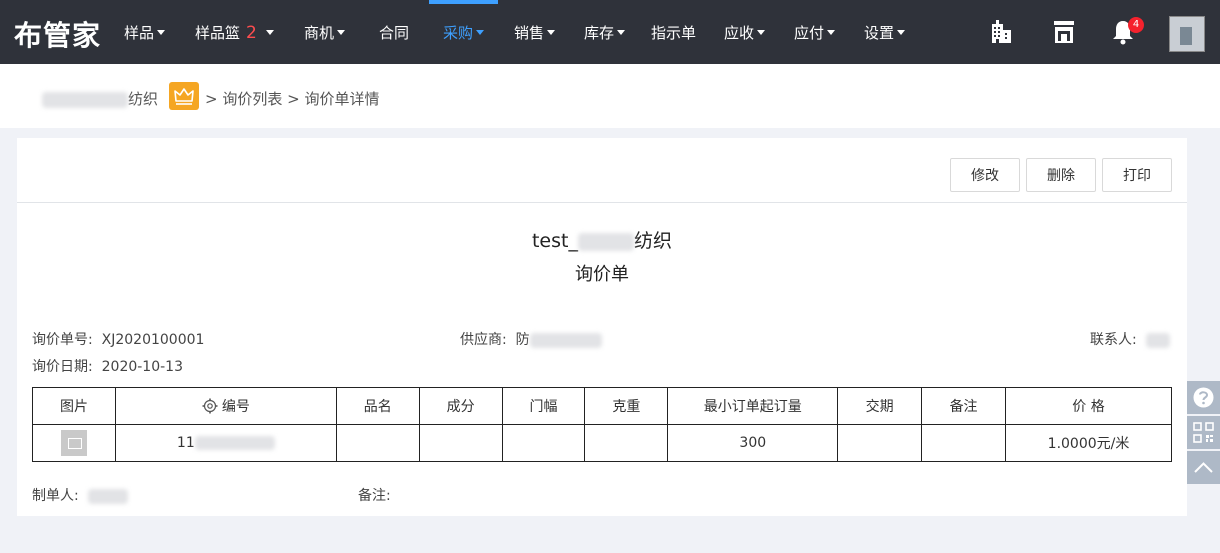 The height and width of the screenshot is (553, 1220). What do you see at coordinates (985, 175) in the screenshot?
I see `edit-button: 修改` at bounding box center [985, 175].